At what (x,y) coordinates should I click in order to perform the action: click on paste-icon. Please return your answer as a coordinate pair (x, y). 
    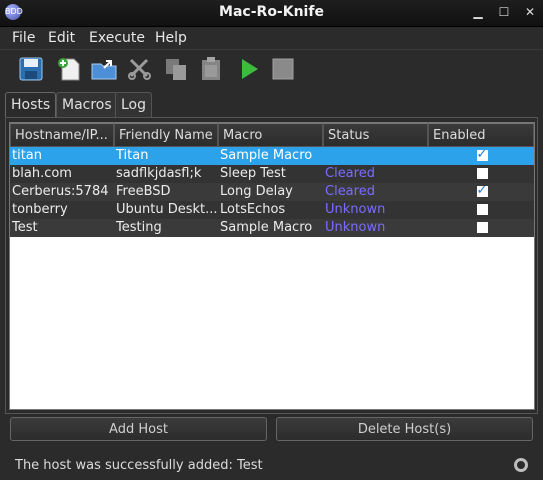
    Looking at the image, I should click on (211, 69).